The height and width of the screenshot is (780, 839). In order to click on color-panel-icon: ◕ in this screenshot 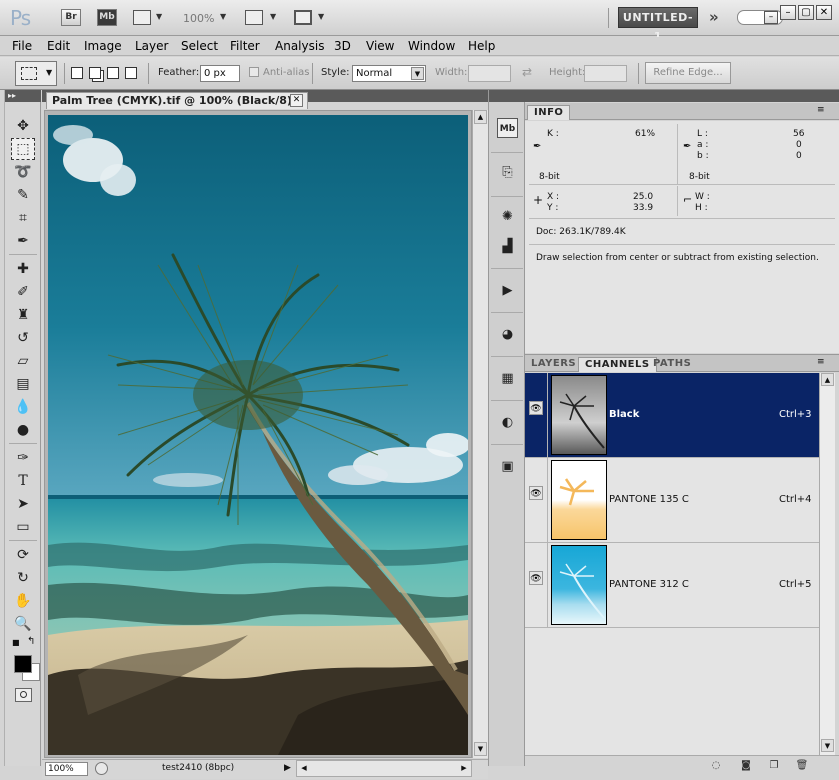, I will do `click(507, 334)`.